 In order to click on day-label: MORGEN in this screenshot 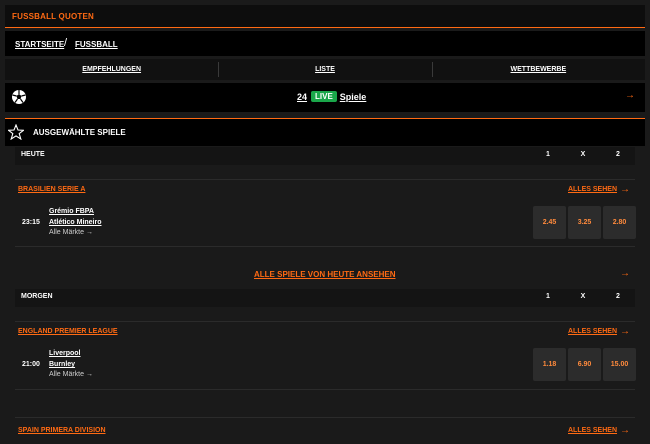, I will do `click(37, 296)`.